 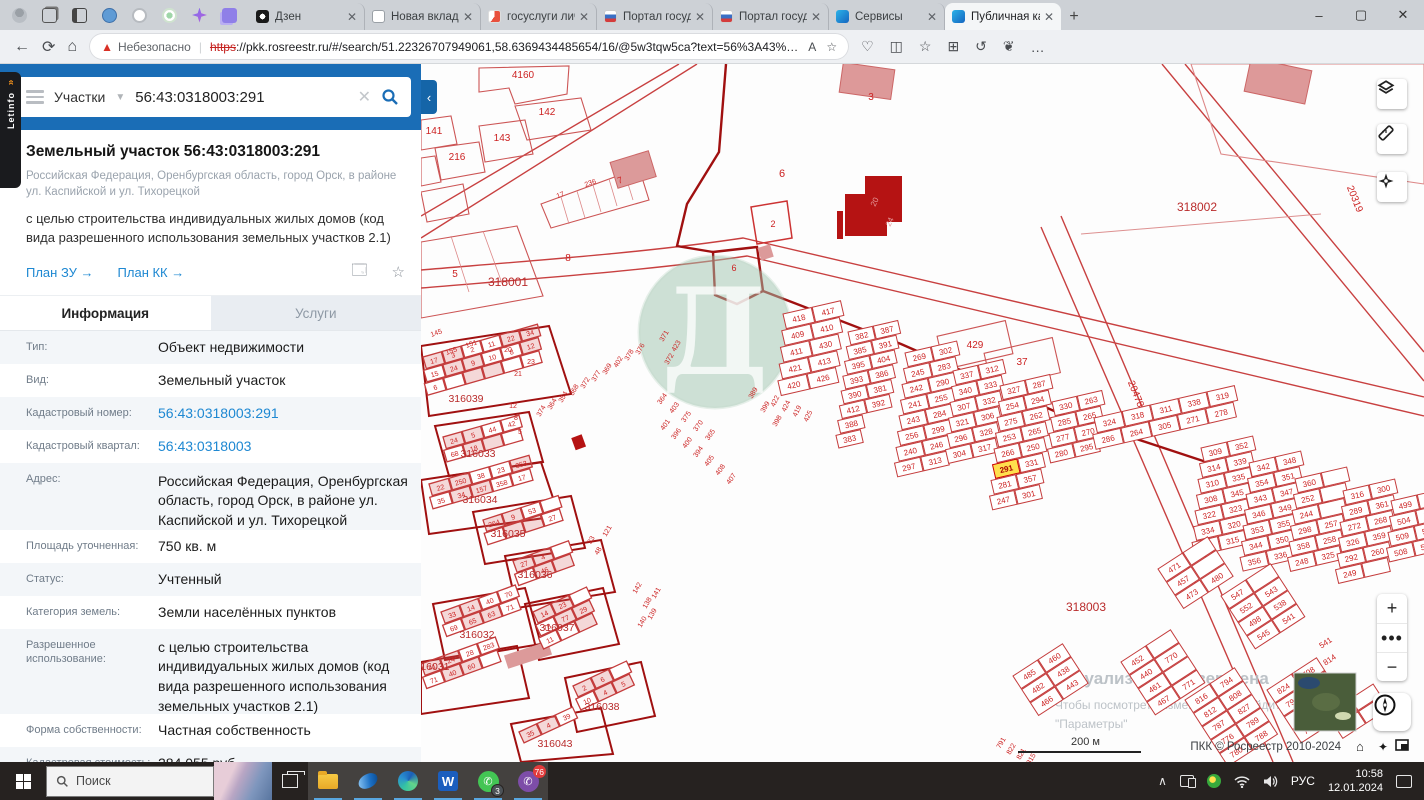 I want to click on taskbar-app-photos, so click(x=368, y=781).